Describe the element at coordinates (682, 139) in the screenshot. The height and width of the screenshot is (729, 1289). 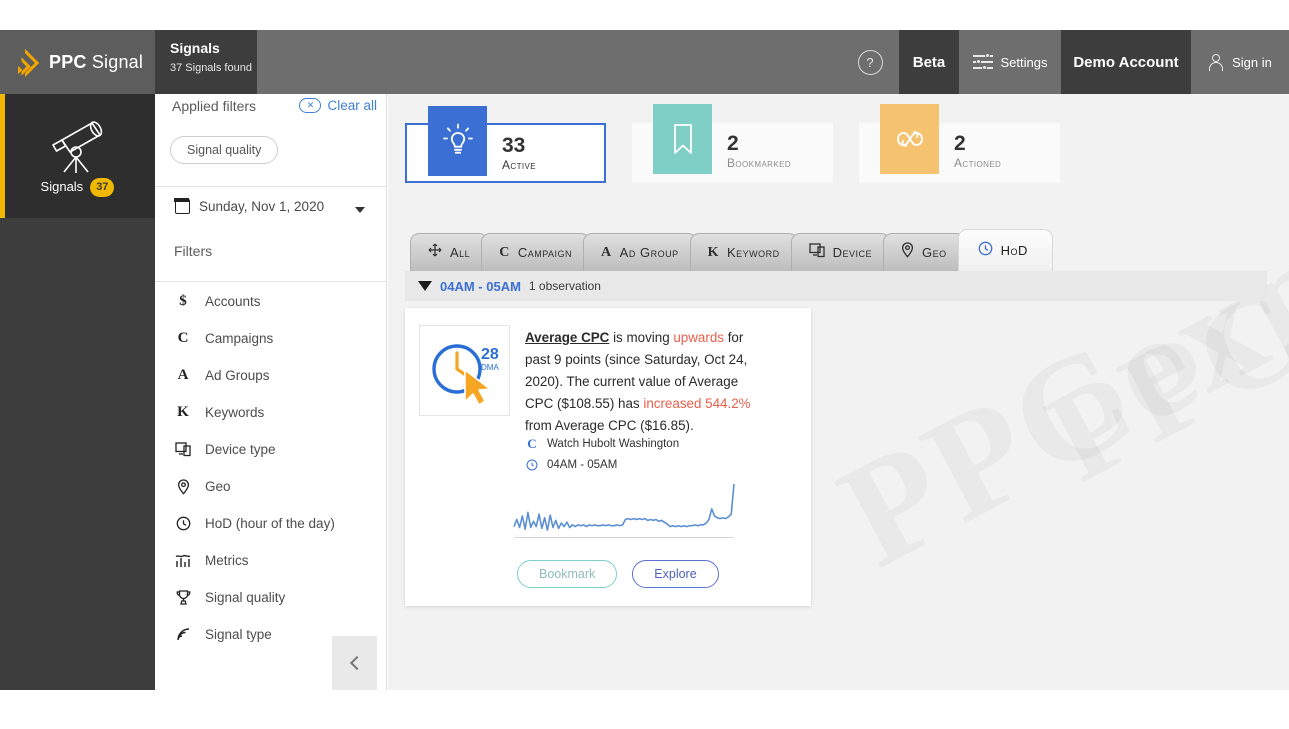
I see `bookmark-icon` at that location.